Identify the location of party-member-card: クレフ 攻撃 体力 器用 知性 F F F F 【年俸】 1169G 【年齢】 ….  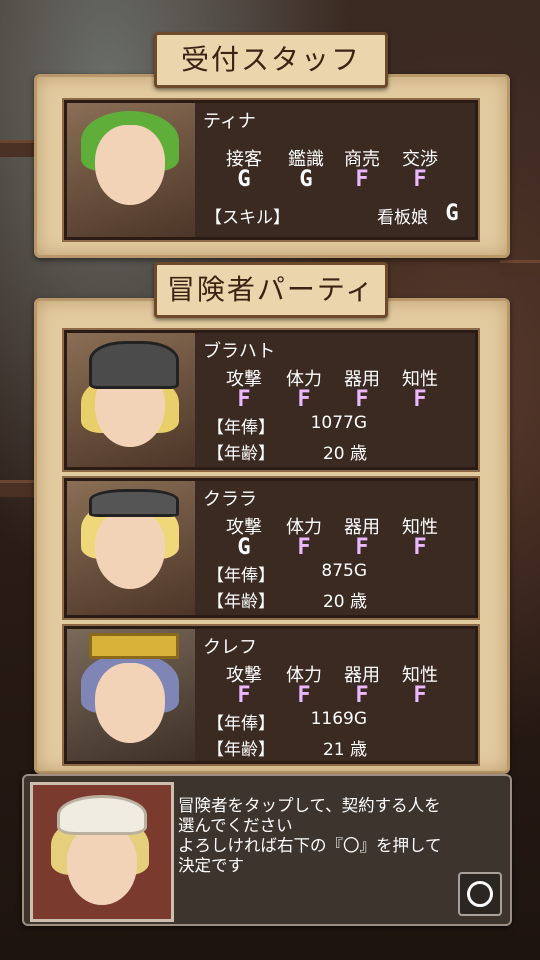
(271, 695).